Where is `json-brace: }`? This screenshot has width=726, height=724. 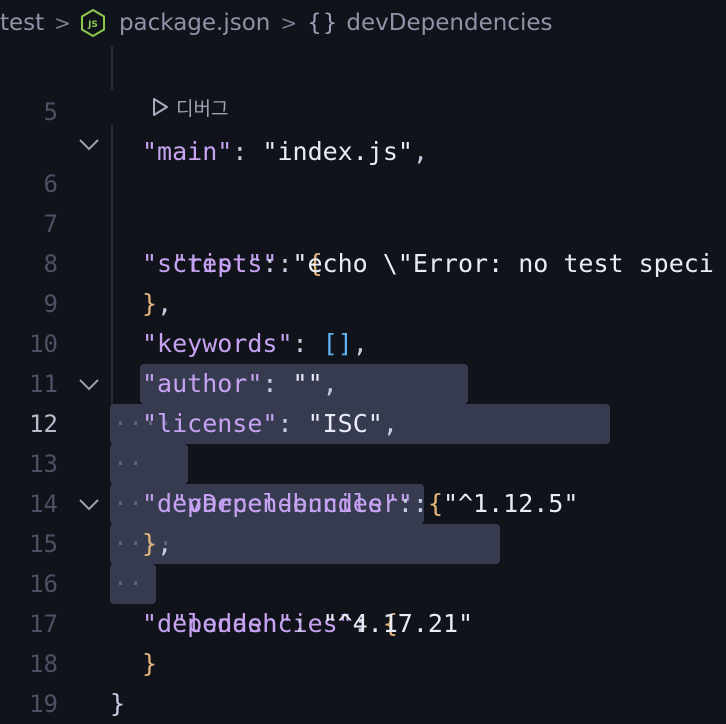
json-brace: } is located at coordinates (118, 703).